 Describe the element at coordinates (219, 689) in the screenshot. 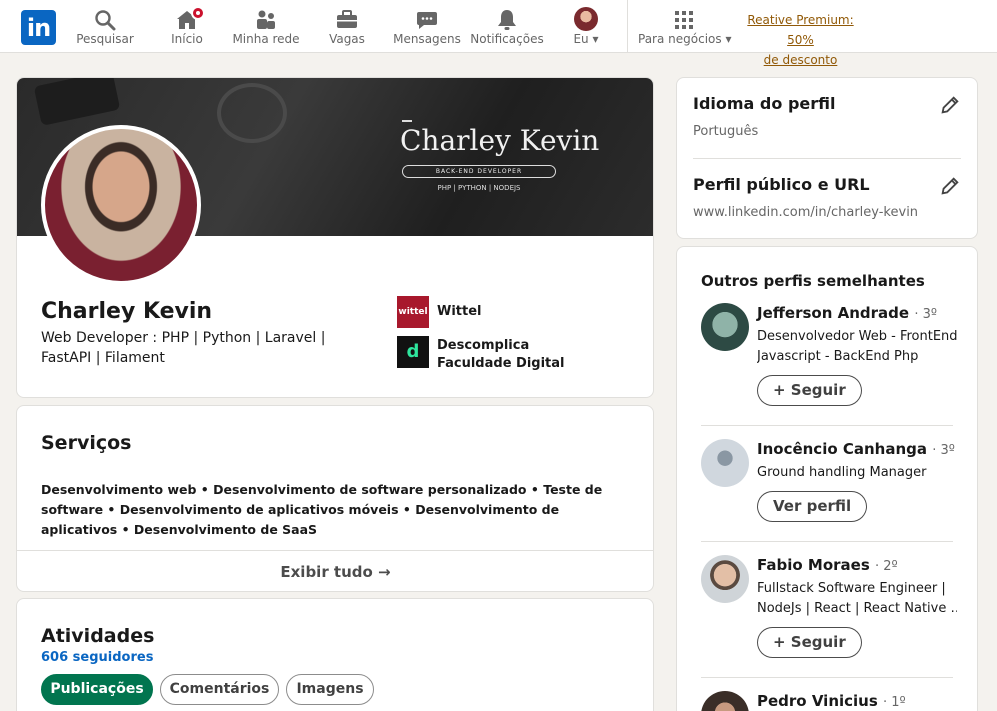

I see `tab-comentarios: Comentários` at that location.